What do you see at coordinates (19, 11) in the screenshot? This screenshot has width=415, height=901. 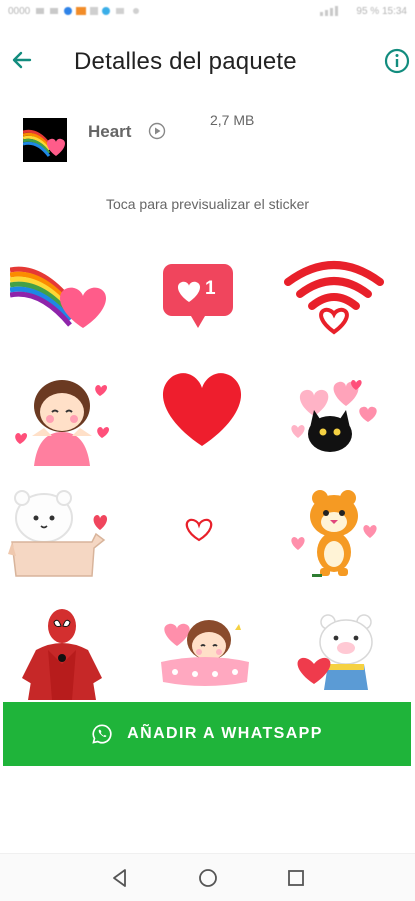 I see `carrier-text: 0000` at bounding box center [19, 11].